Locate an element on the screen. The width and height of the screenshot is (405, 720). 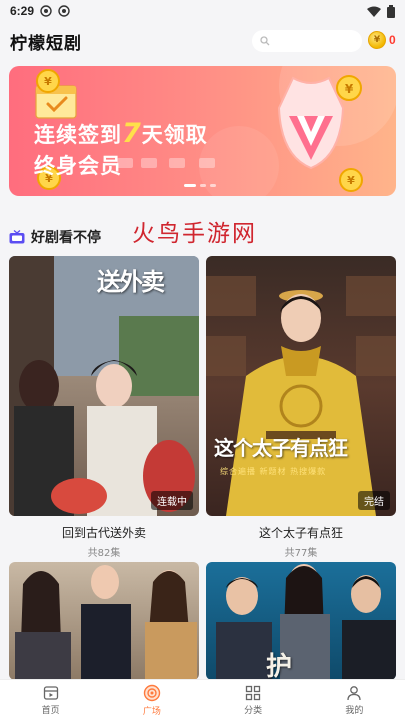
drama-card: 护 is located at coordinates (301, 621).